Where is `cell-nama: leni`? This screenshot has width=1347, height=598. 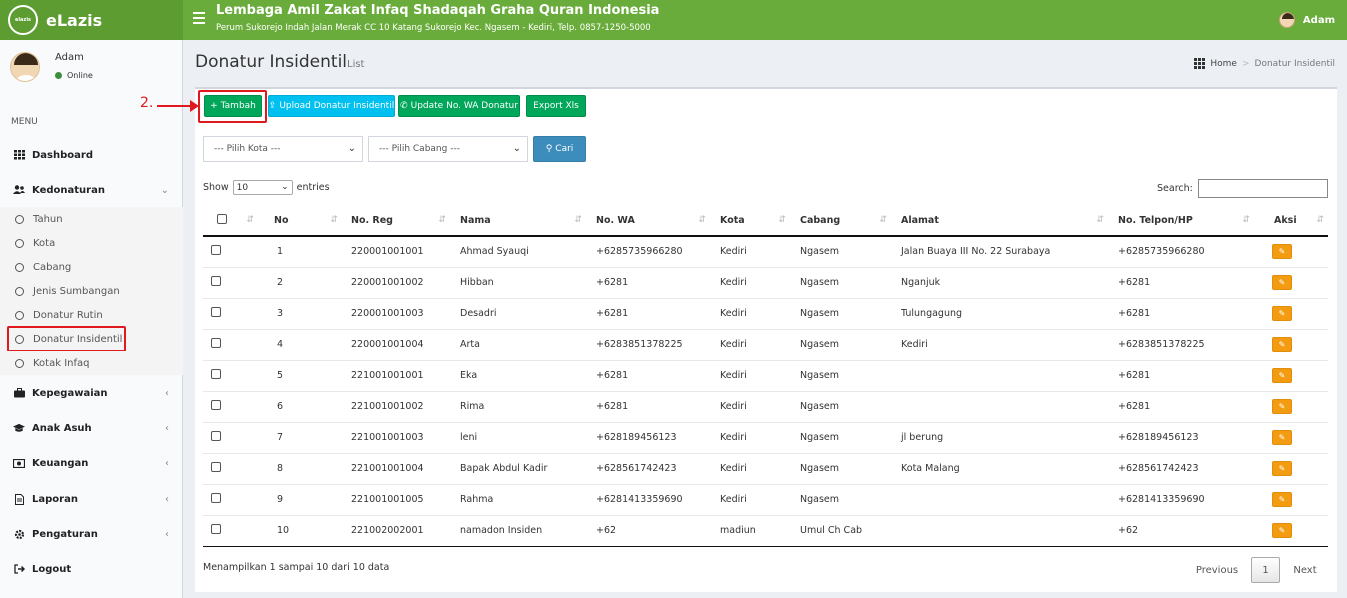 cell-nama: leni is located at coordinates (518, 438).